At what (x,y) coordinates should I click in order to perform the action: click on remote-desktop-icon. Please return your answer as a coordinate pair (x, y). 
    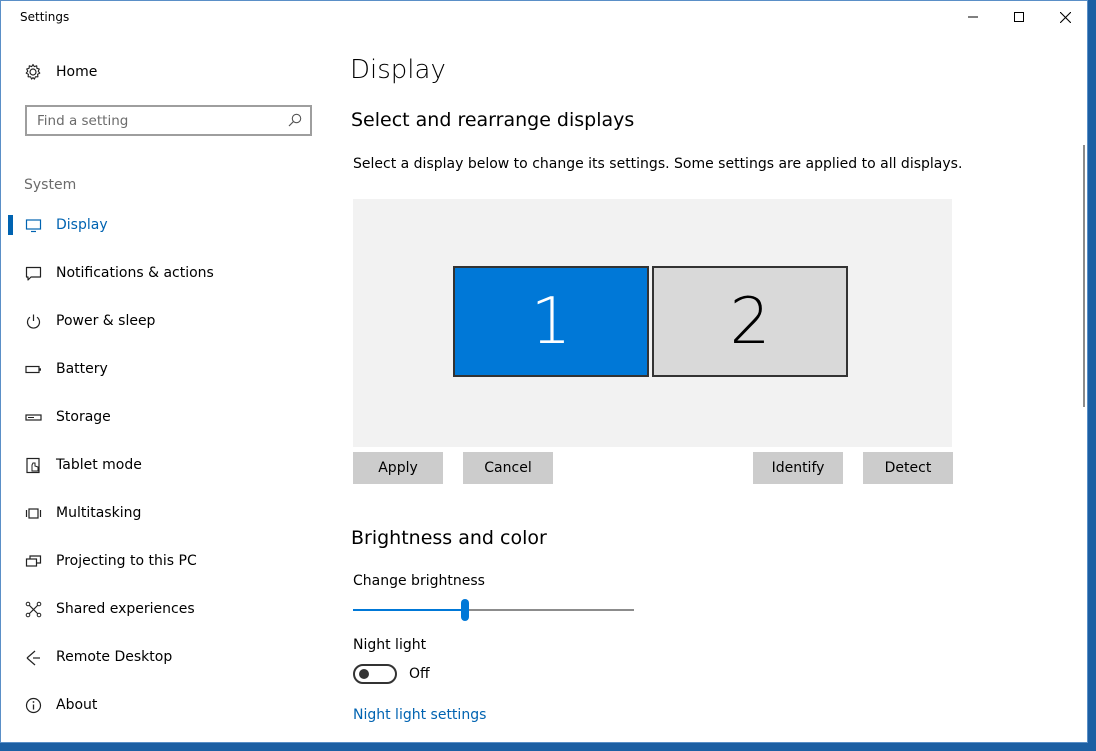
    Looking at the image, I should click on (33, 657).